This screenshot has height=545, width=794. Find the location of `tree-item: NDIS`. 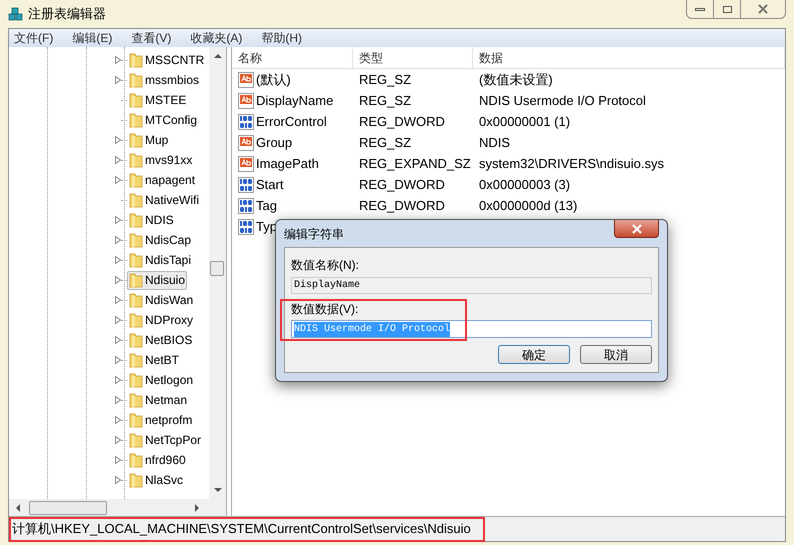

tree-item: NDIS is located at coordinates (151, 220).